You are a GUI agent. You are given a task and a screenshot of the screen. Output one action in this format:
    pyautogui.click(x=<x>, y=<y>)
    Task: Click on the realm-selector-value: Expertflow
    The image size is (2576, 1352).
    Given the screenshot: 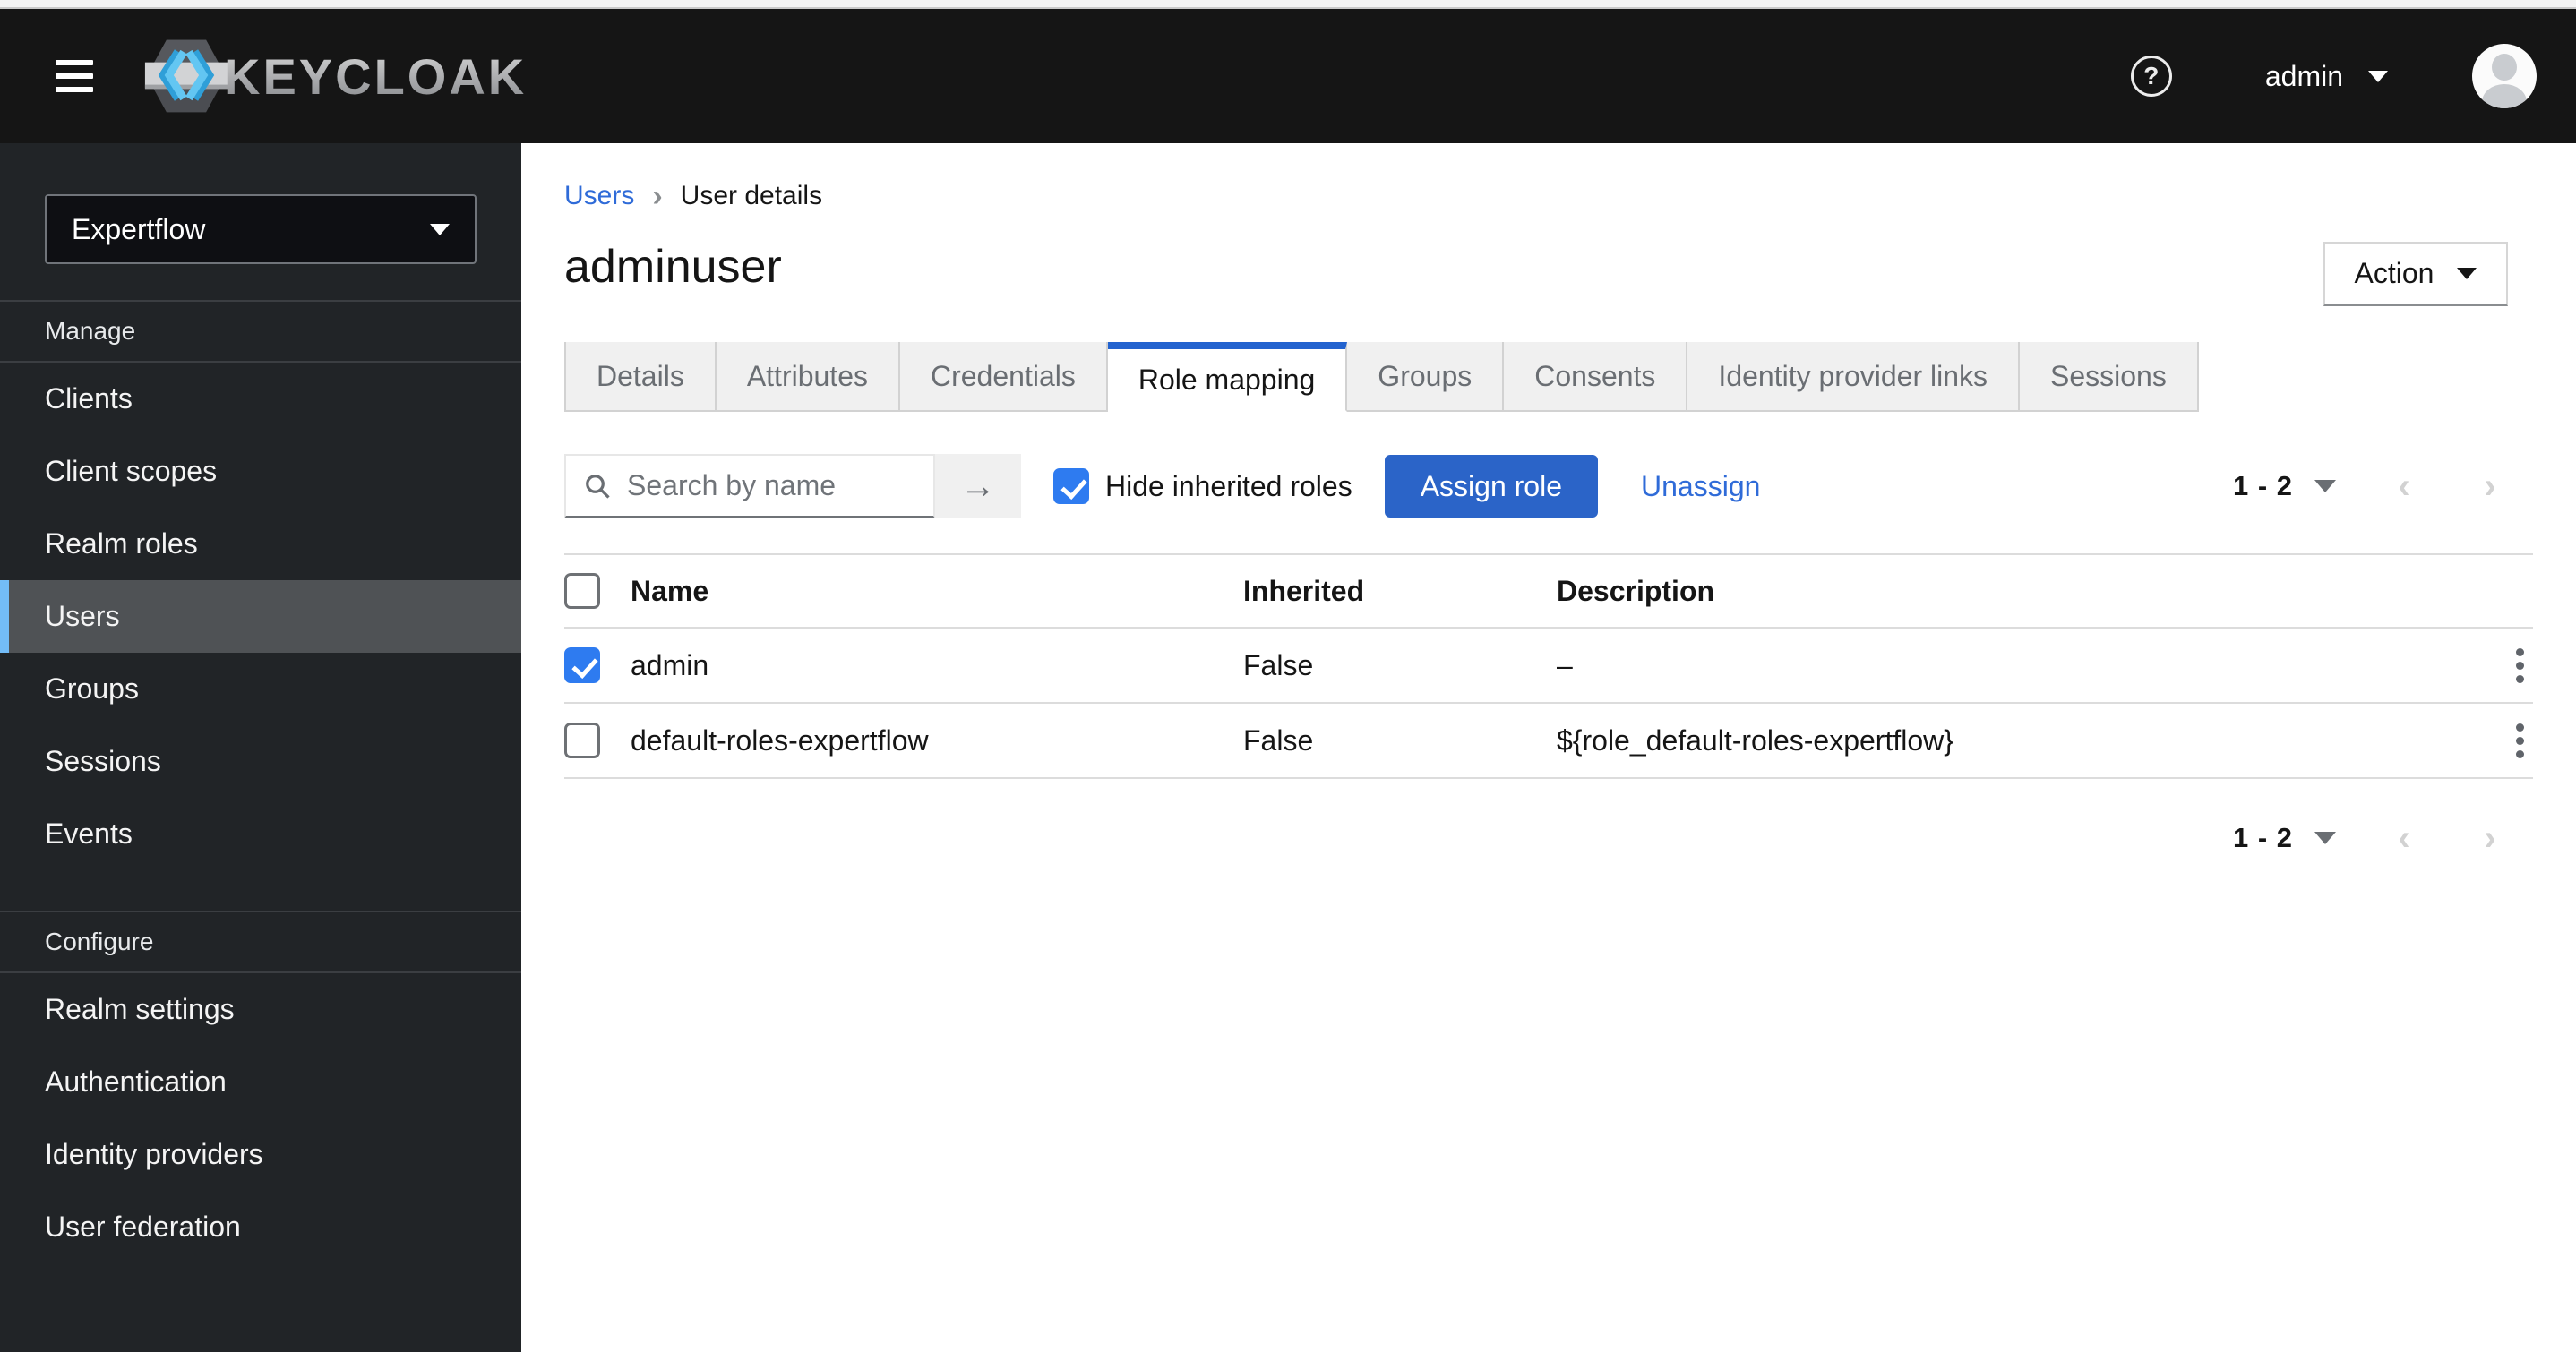 What is the action you would take?
    pyautogui.click(x=139, y=229)
    